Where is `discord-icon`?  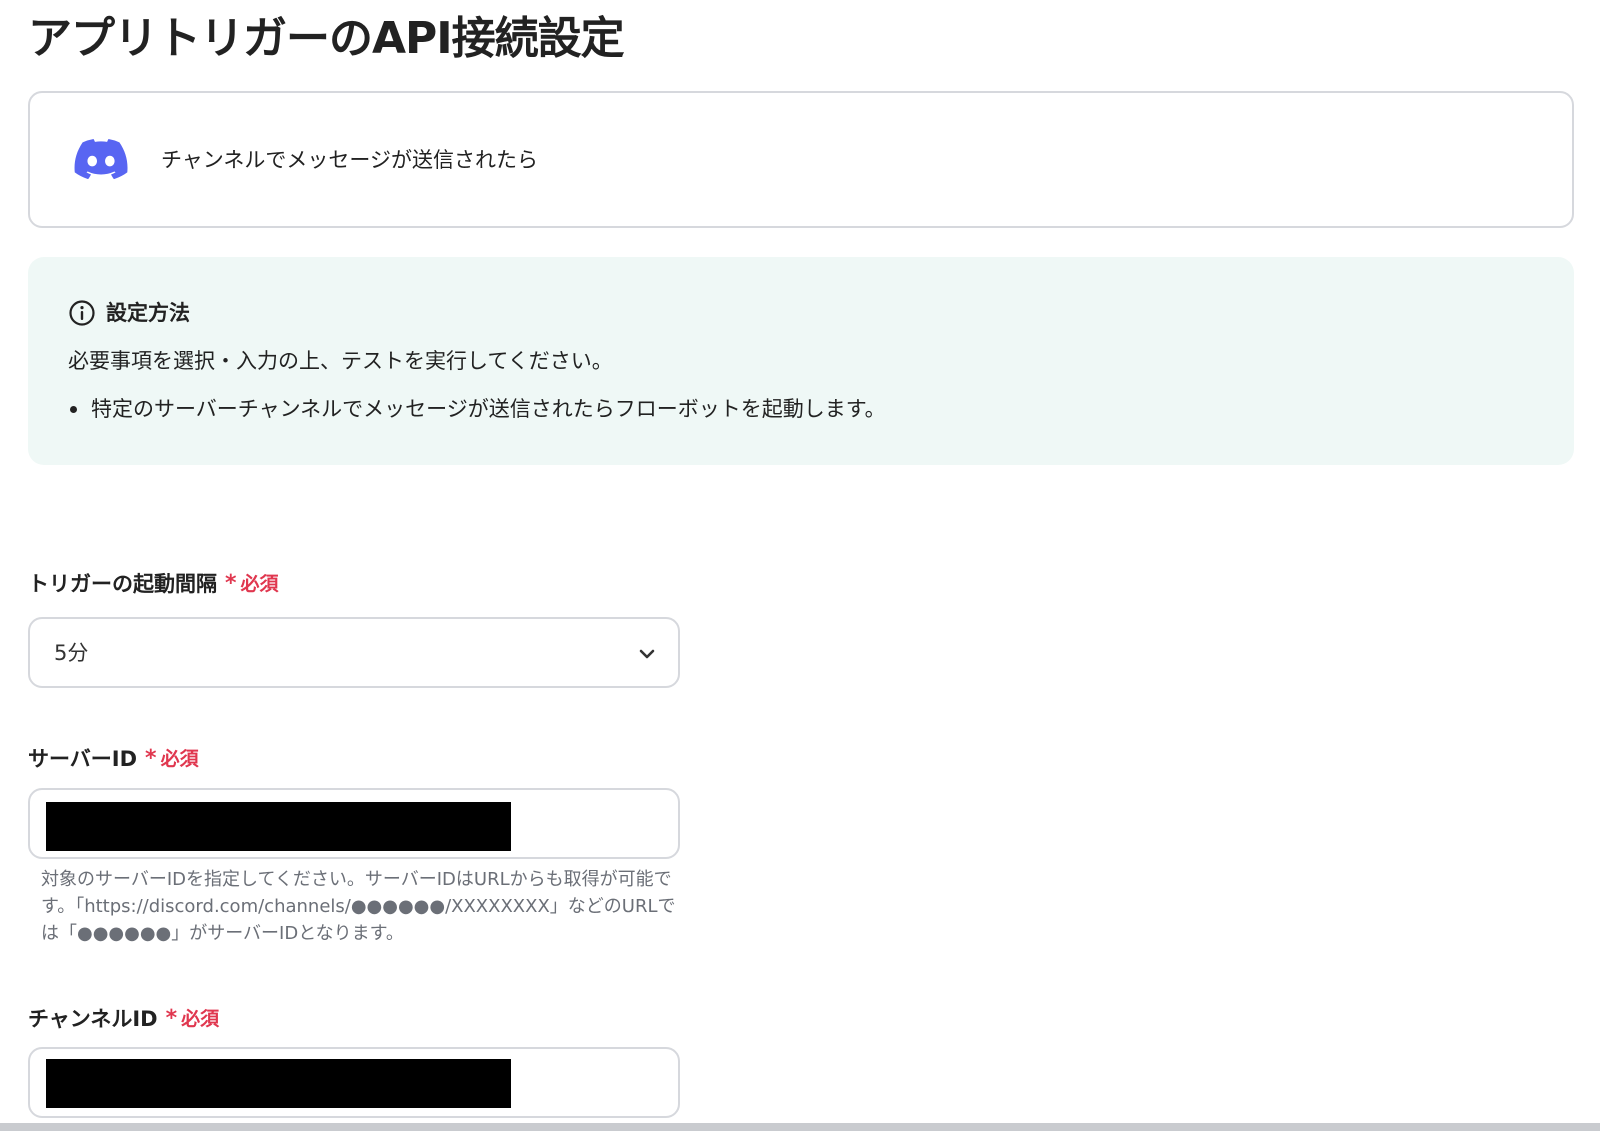 discord-icon is located at coordinates (101, 159).